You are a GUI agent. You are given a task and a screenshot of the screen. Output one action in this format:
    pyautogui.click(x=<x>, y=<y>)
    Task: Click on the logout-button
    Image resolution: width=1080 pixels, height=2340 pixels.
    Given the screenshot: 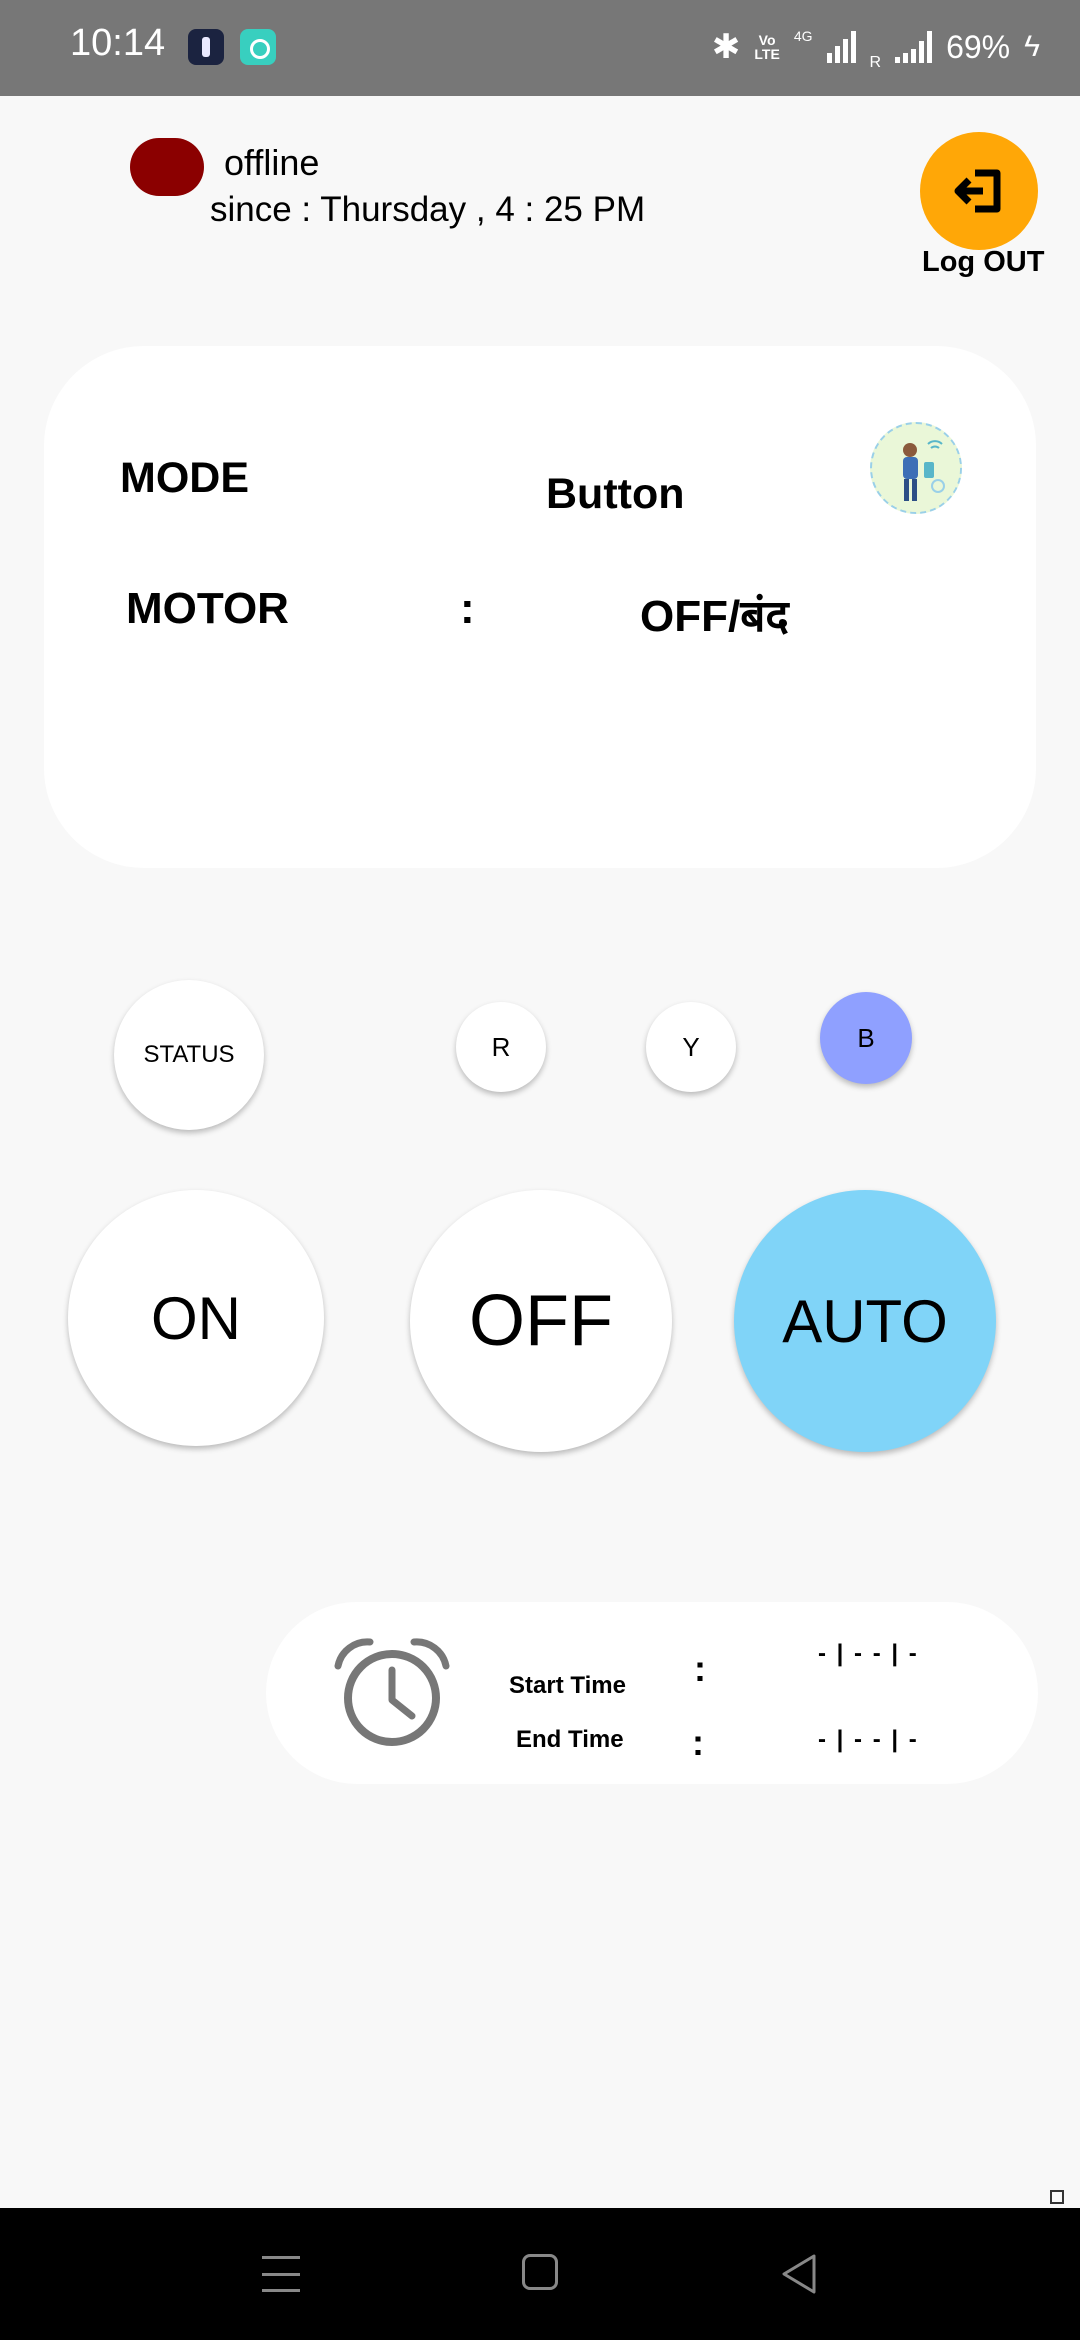 What is the action you would take?
    pyautogui.click(x=979, y=191)
    